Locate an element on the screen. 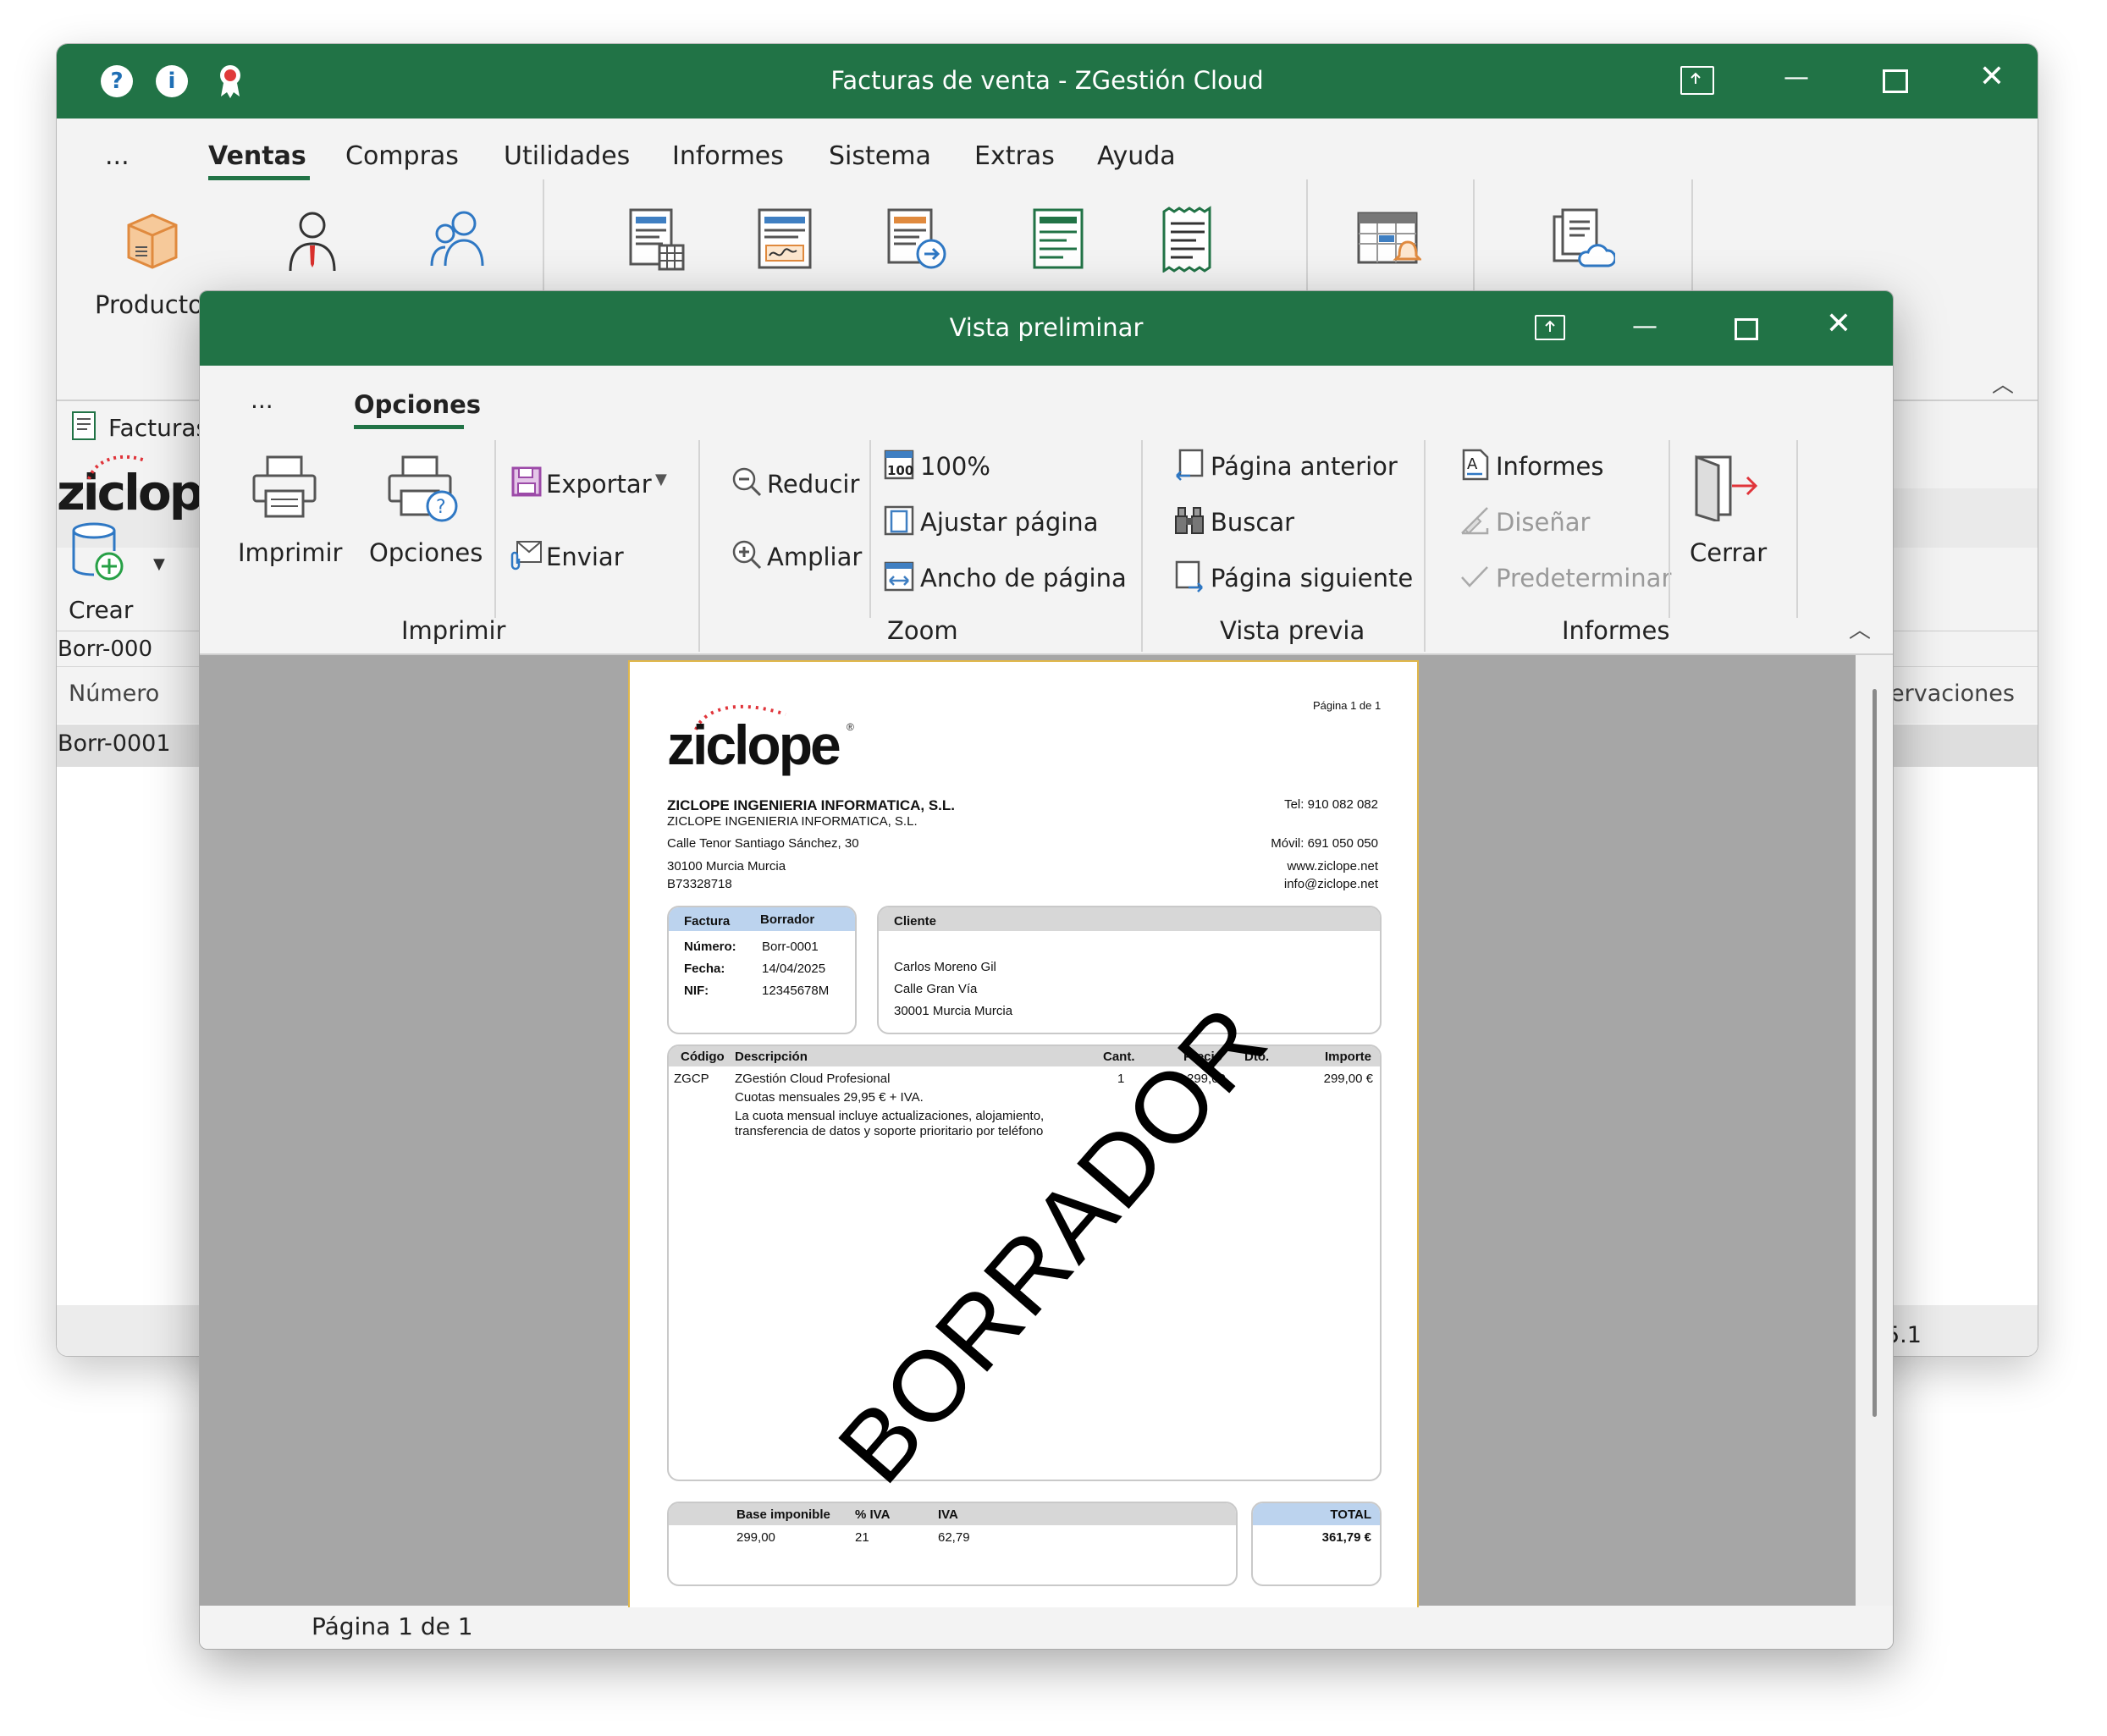 The height and width of the screenshot is (1736, 2107). customer-icon is located at coordinates (313, 239).